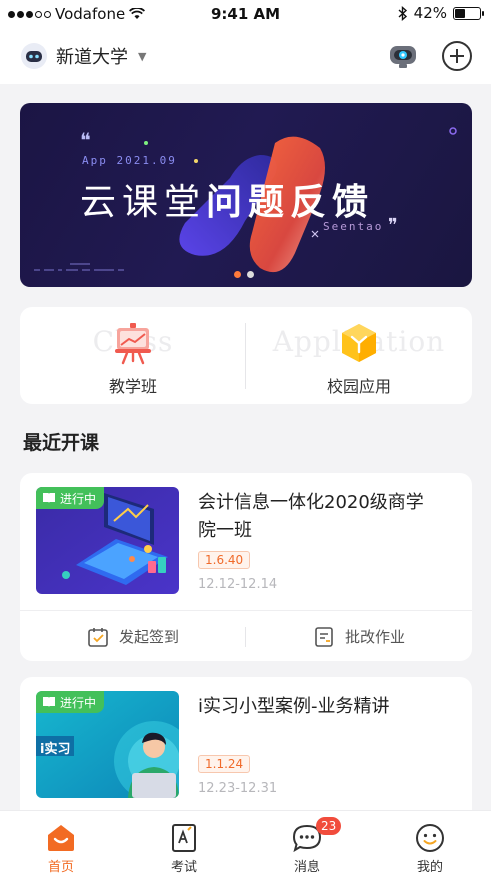  Describe the element at coordinates (238, 788) in the screenshot. I see `course-dates: 12.23-12.31` at that location.